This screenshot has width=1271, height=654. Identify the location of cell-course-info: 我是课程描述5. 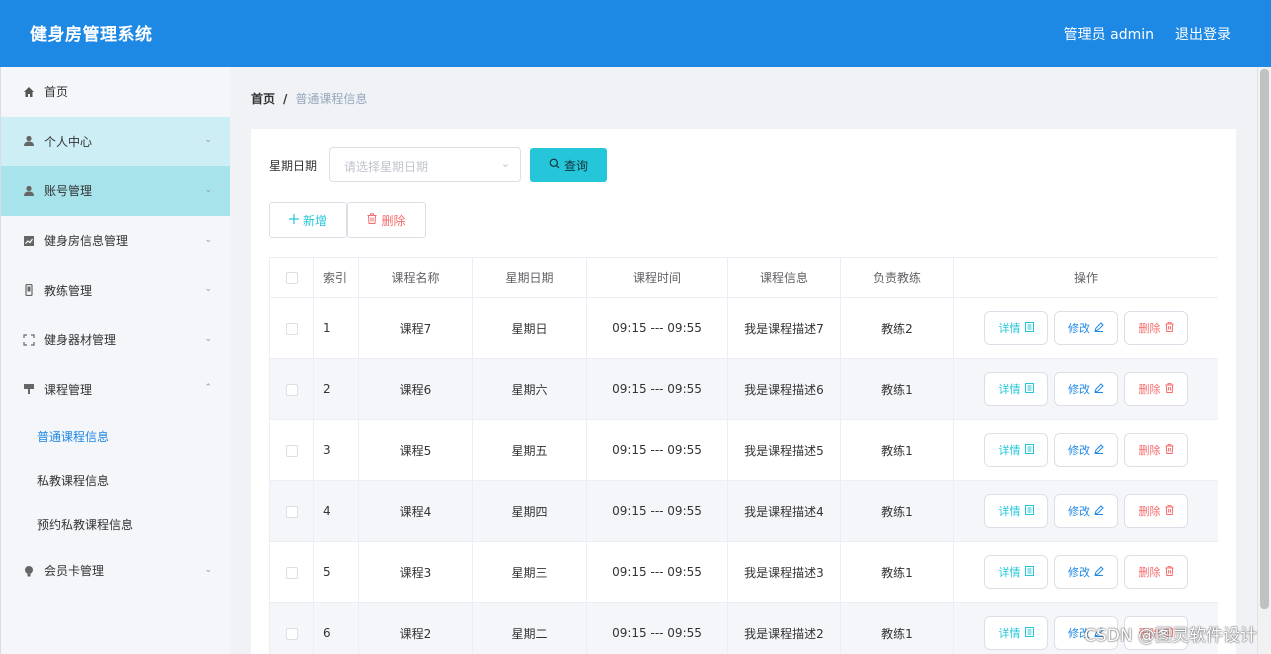
(784, 450).